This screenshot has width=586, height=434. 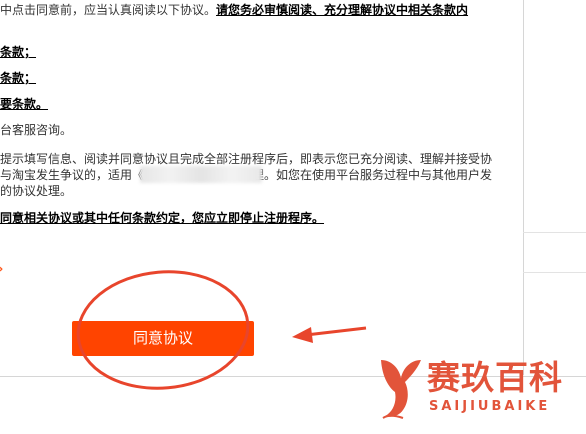 What do you see at coordinates (490, 406) in the screenshot?
I see `watermark-brand-latin: SAIJIUBAIKE` at bounding box center [490, 406].